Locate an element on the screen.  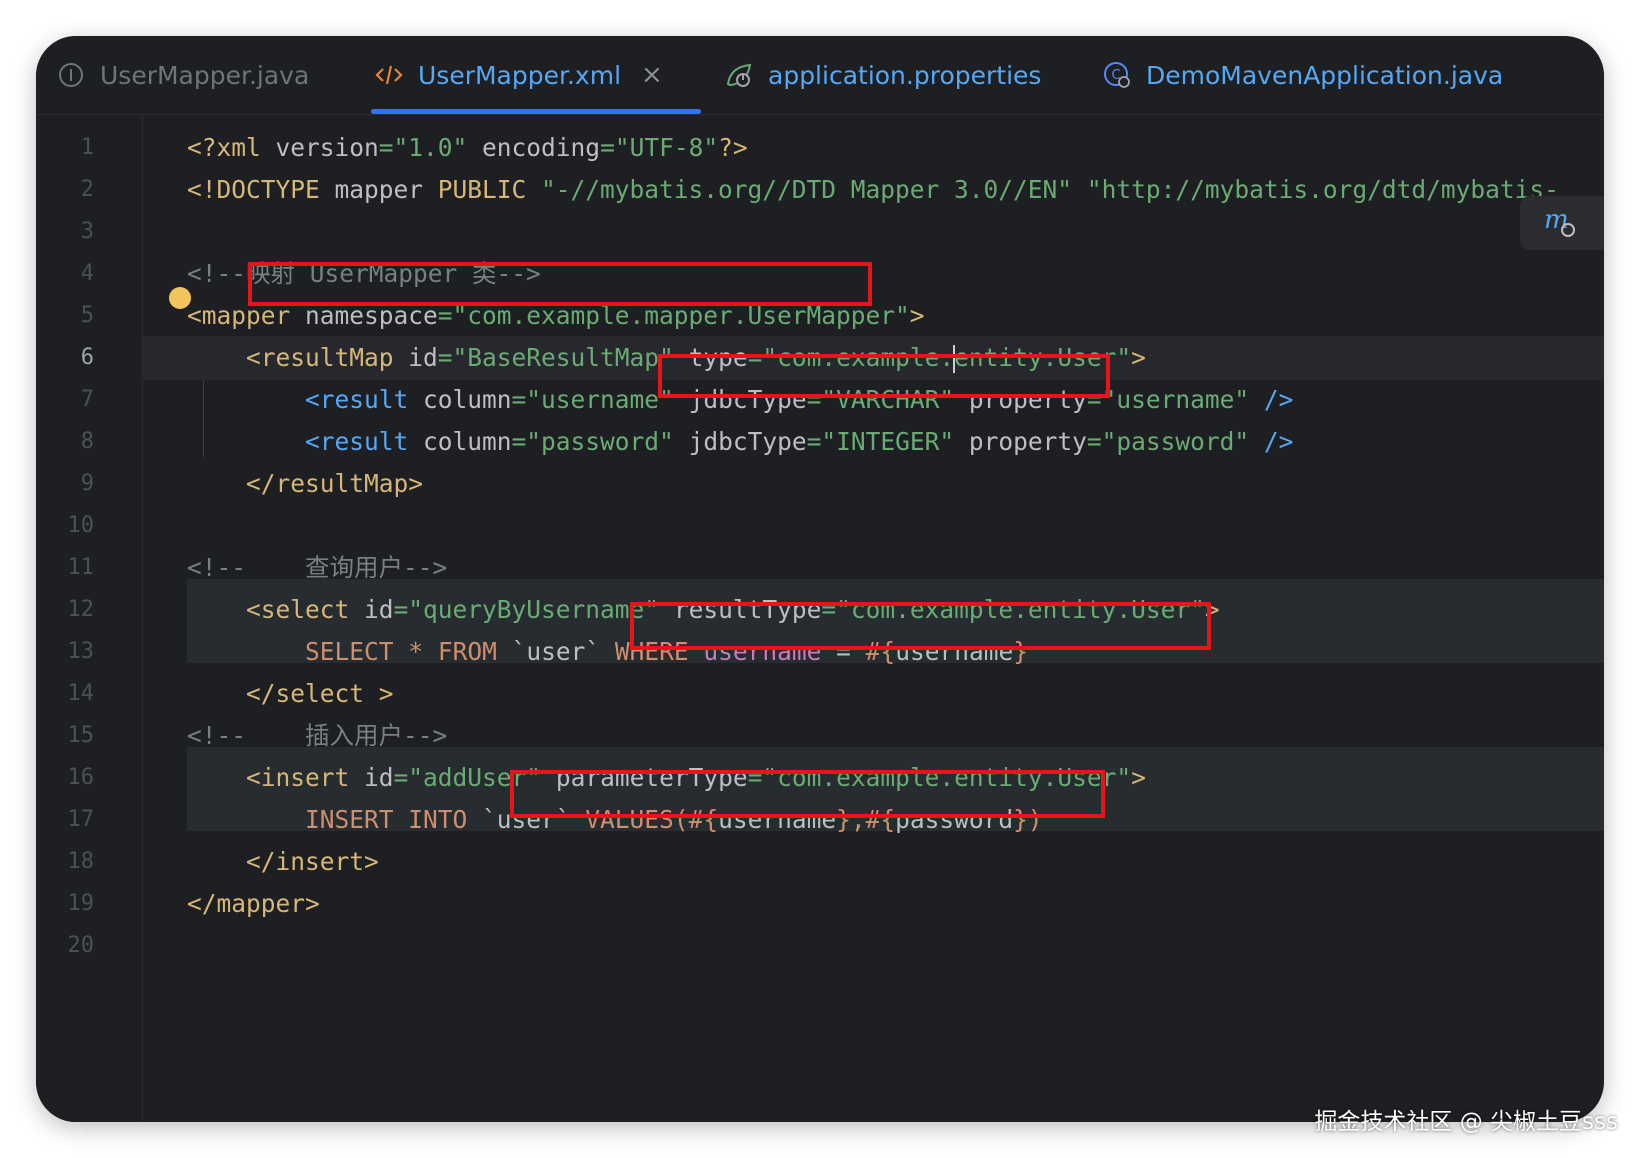
line-number-gutter: 1 2 3 4 5 6 7 8 9 10 11 12 13 14 15 16 17 18 19 20 is located at coordinates (89, 618).